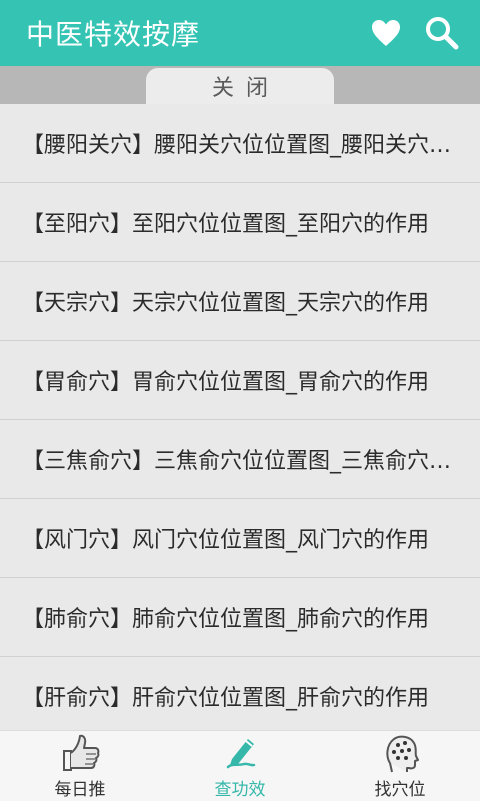  I want to click on list-item-label: 【肺俞穴】肺俞穴位位置图_肺俞穴的作用, so click(226, 619).